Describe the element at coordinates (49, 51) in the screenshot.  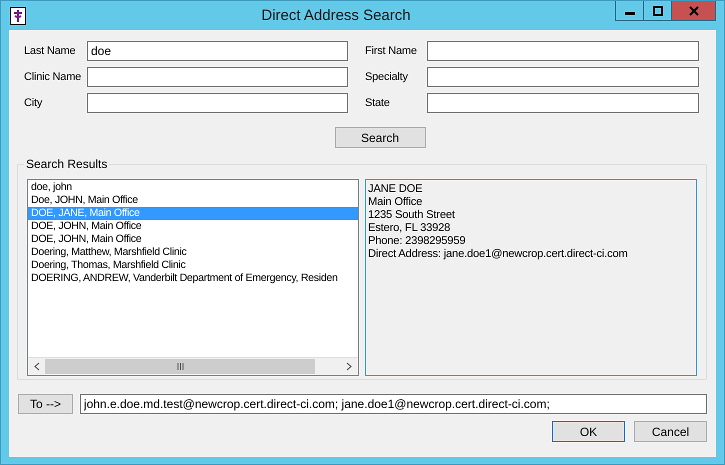
I see `field-label: Last Name` at that location.